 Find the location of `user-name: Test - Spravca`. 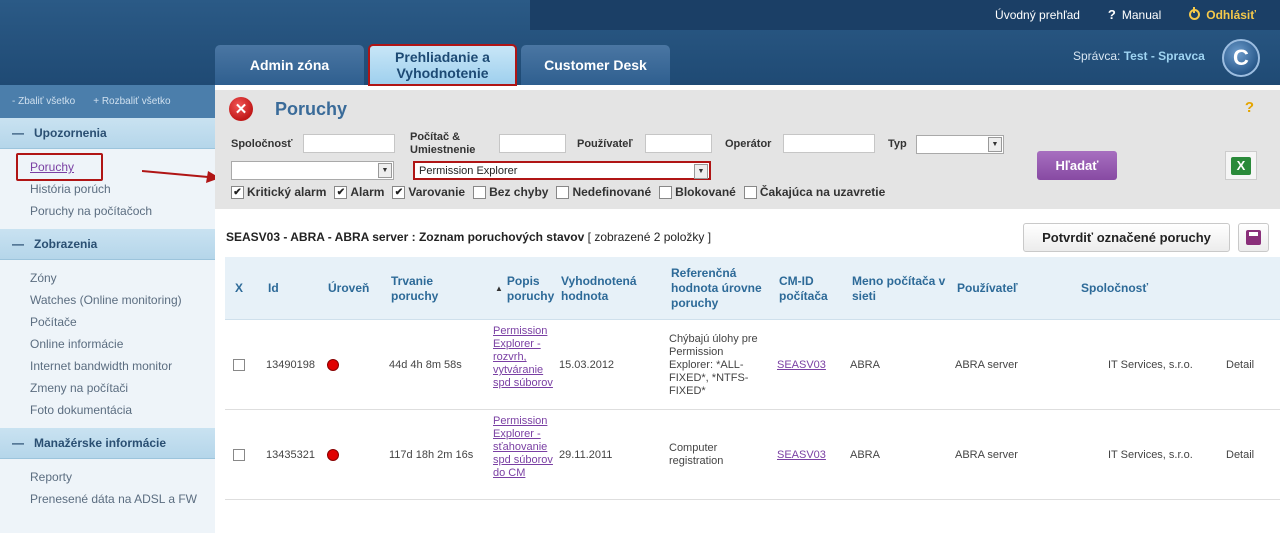

user-name: Test - Spravca is located at coordinates (1164, 56).